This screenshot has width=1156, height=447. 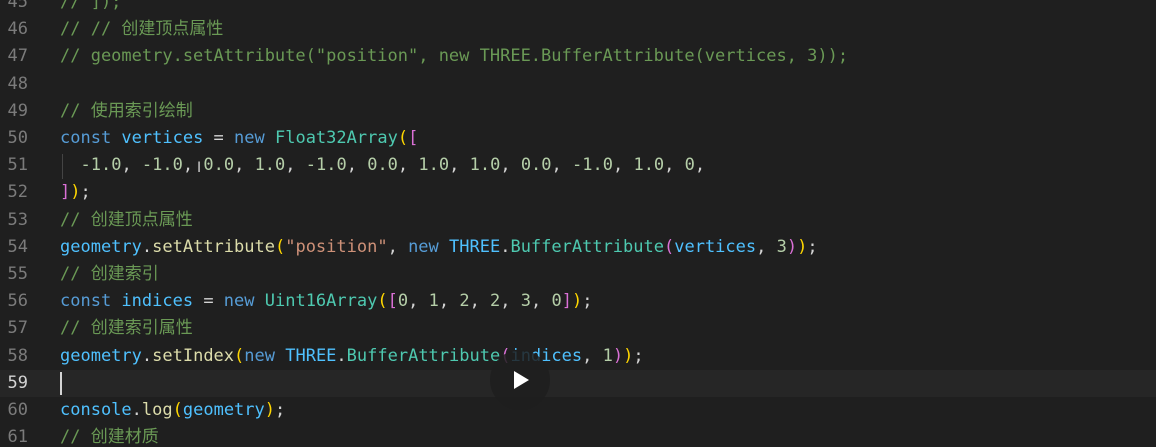 What do you see at coordinates (17, 110) in the screenshot?
I see `line-number: 49` at bounding box center [17, 110].